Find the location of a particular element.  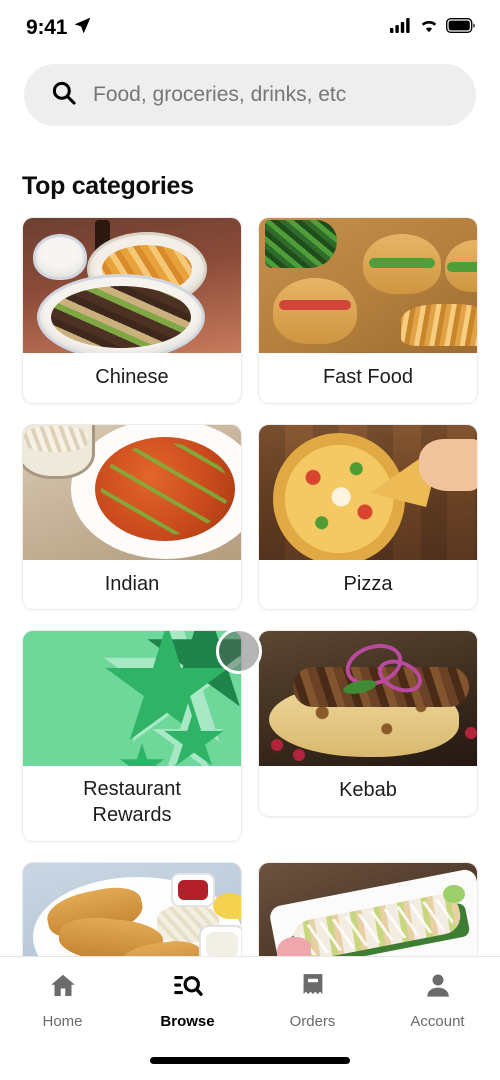

category-label: Kebab is located at coordinates (368, 790).